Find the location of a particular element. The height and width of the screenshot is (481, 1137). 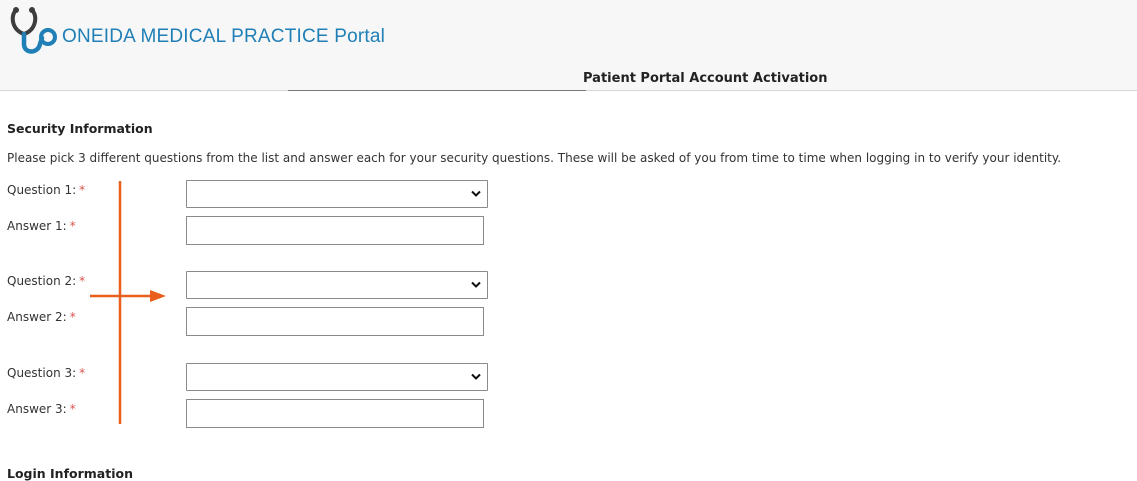

answer-3-input is located at coordinates (335, 413).